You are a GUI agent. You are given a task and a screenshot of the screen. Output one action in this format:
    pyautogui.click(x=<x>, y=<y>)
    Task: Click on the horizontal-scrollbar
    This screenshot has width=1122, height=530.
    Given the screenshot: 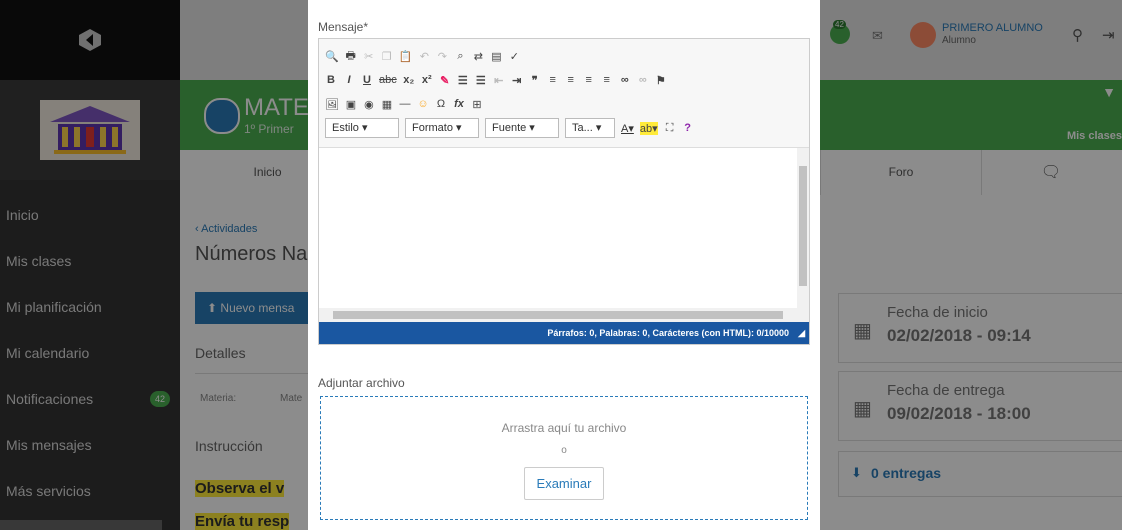 What is the action you would take?
    pyautogui.click(x=564, y=315)
    